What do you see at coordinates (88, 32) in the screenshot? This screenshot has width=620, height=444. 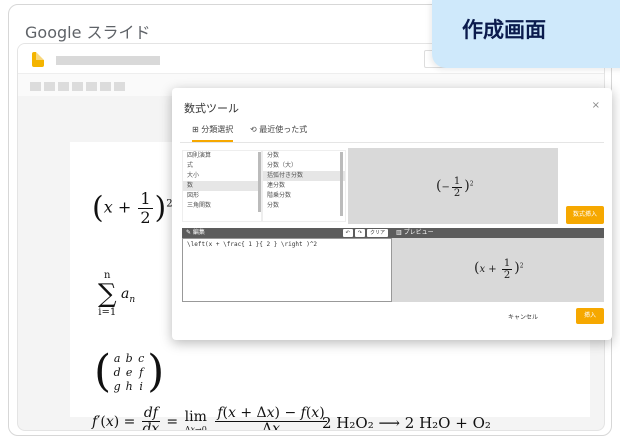 I see `app-title: Google スライド` at bounding box center [88, 32].